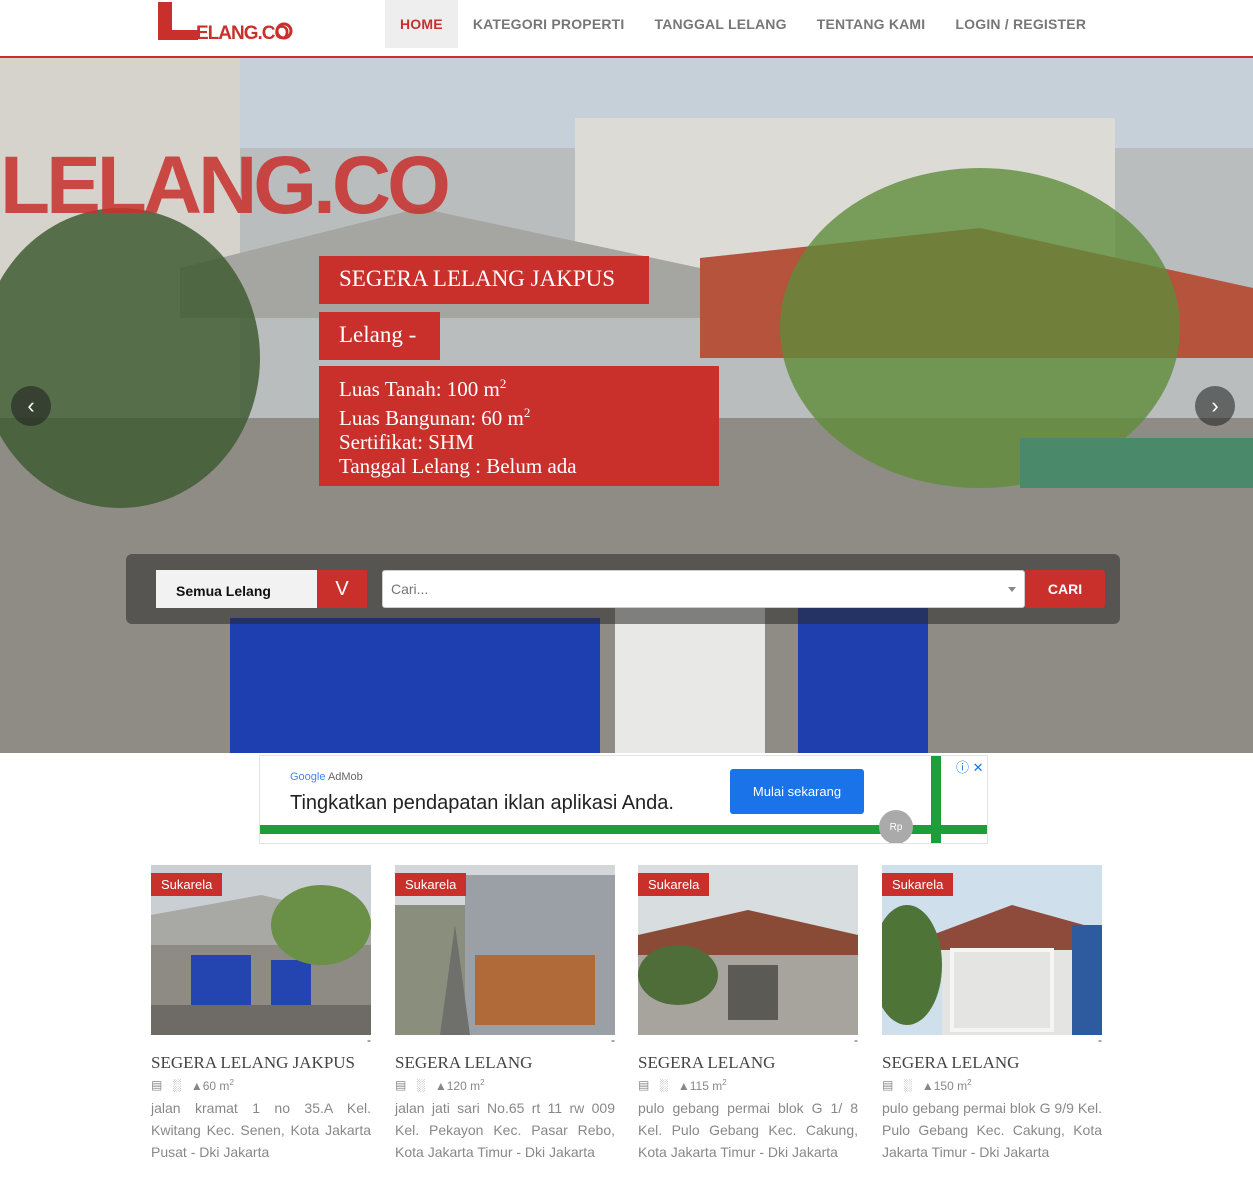 Image resolution: width=1253 pixels, height=1187 pixels. What do you see at coordinates (225, 22) in the screenshot?
I see `lelang-logo: ELANG.CO` at bounding box center [225, 22].